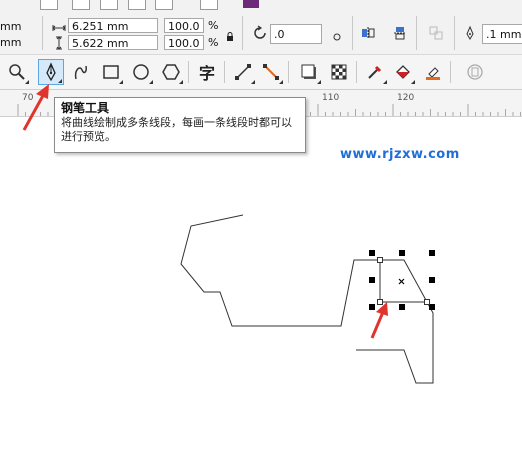  I want to click on eyedropper-icon, so click(375, 72).